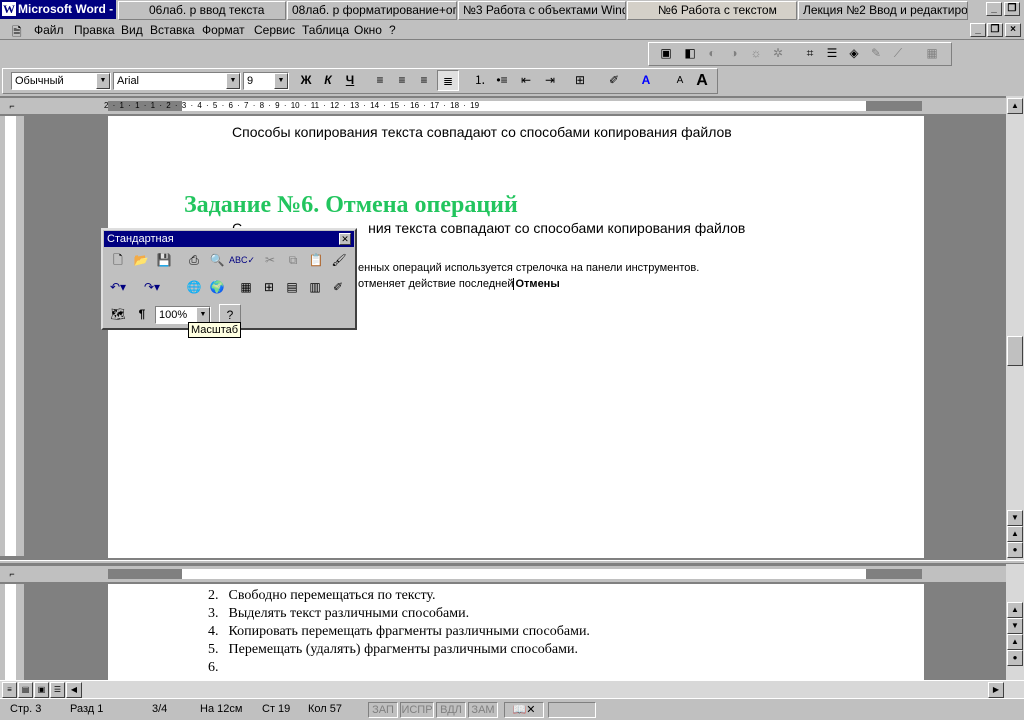 The width and height of the screenshot is (1024, 720). What do you see at coordinates (372, 10) in the screenshot?
I see `doc-tab-2: 08лаб. р форматирование+оглав` at bounding box center [372, 10].